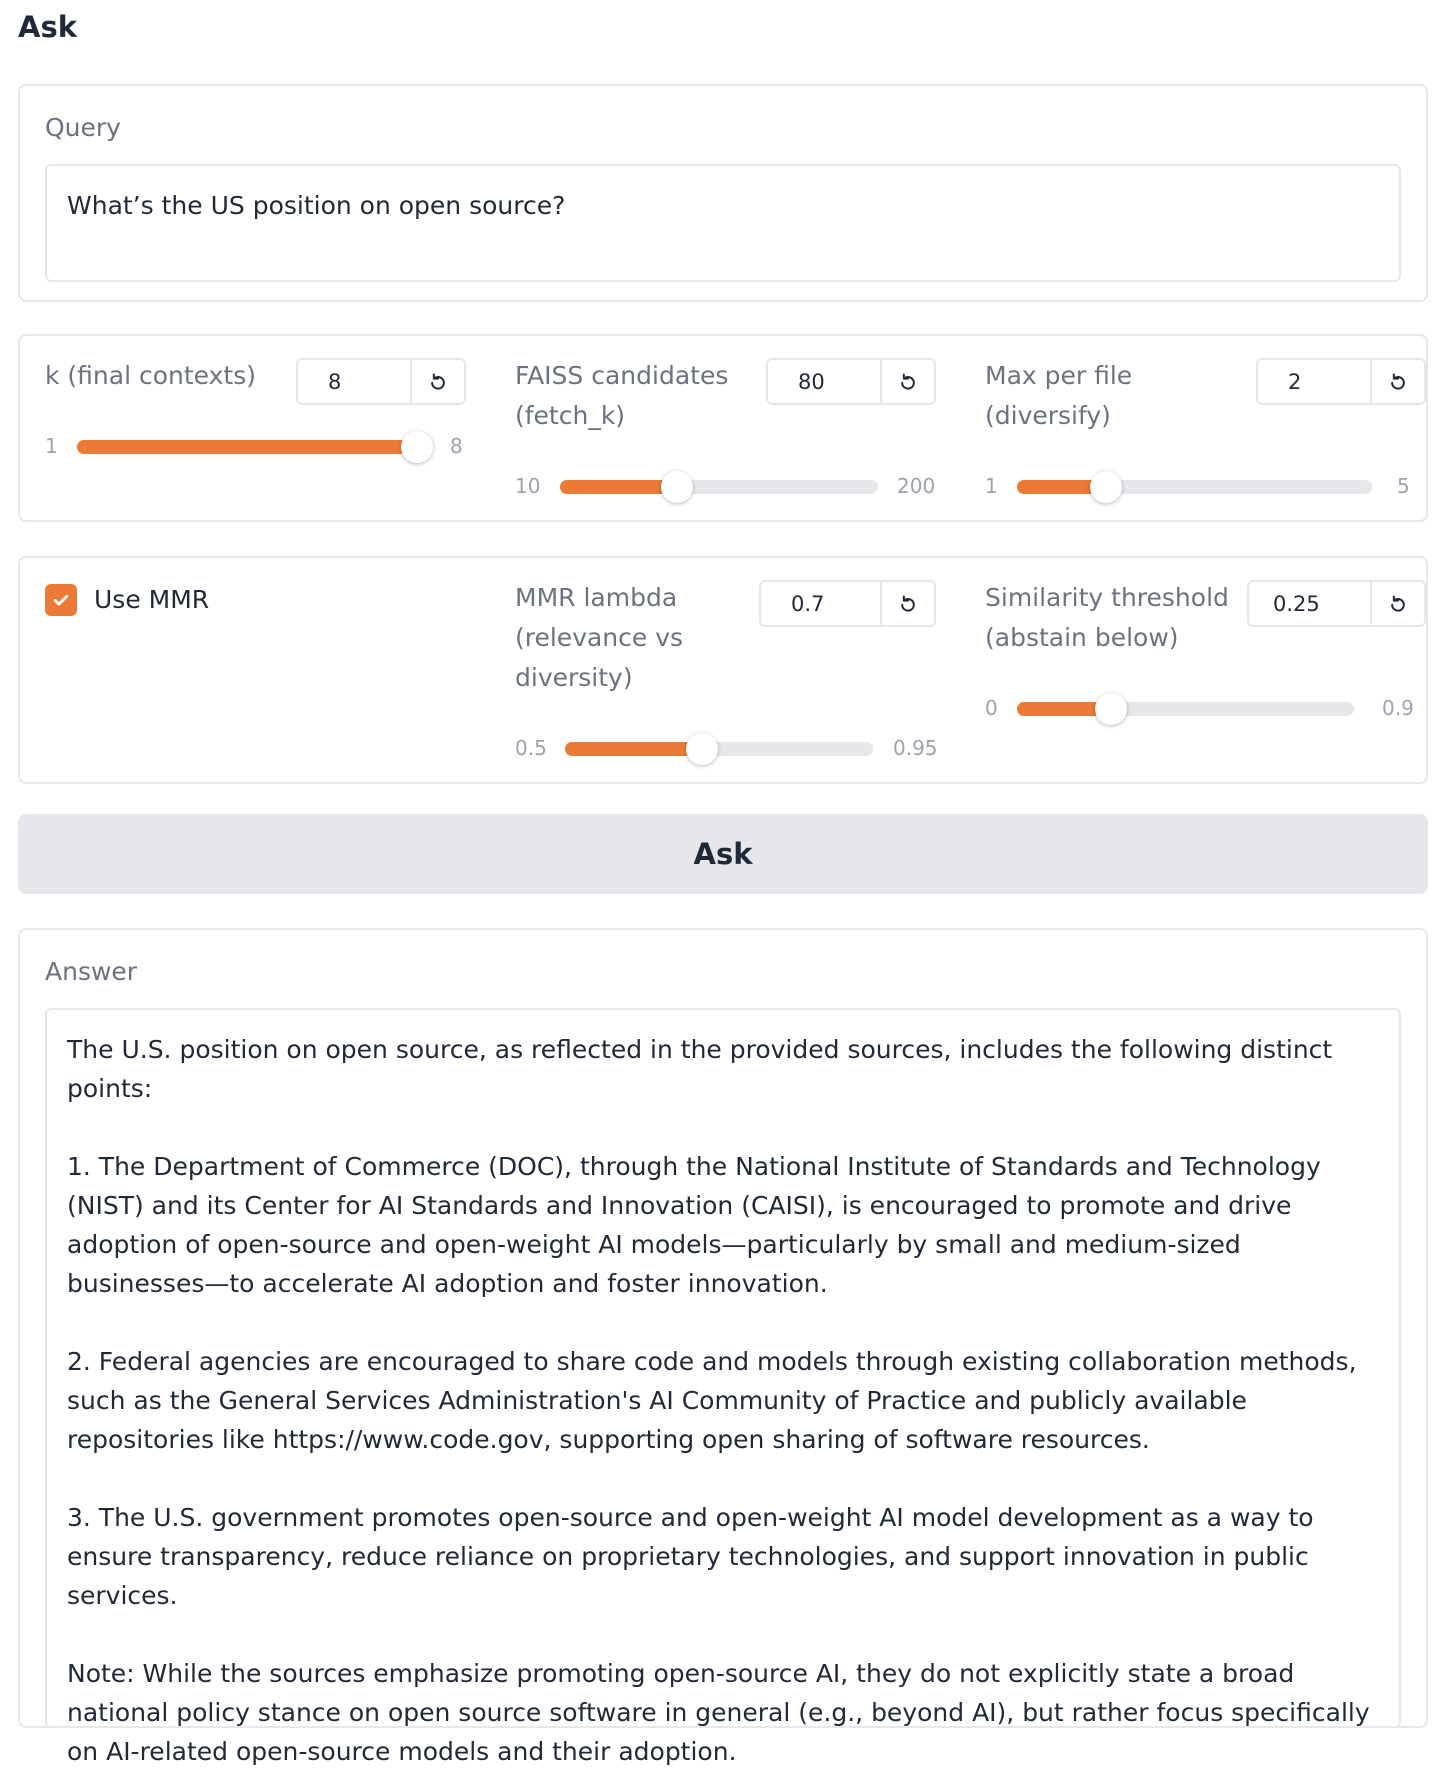 This screenshot has width=1452, height=1771. What do you see at coordinates (1110, 709) in the screenshot?
I see `similarity-slider-thumb` at bounding box center [1110, 709].